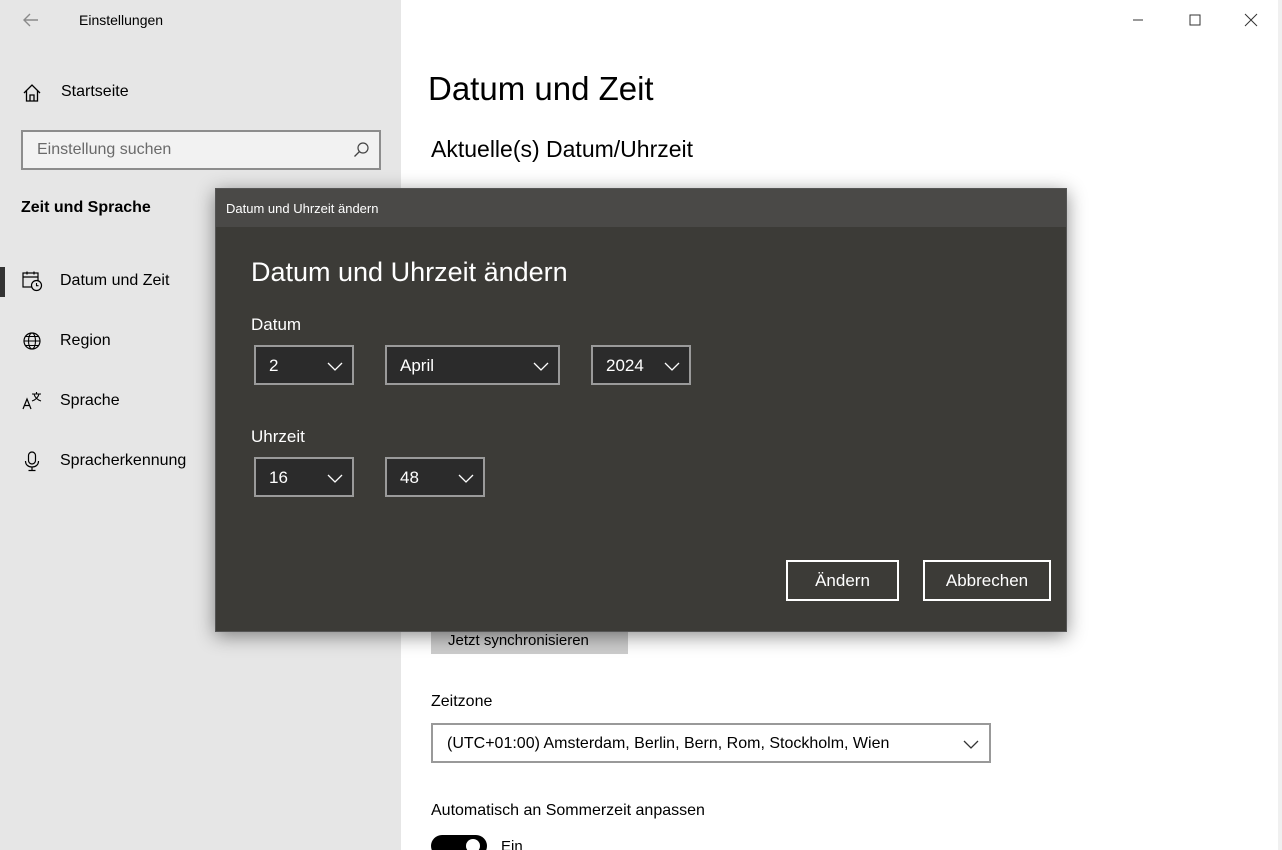  I want to click on month-select: April, so click(472, 365).